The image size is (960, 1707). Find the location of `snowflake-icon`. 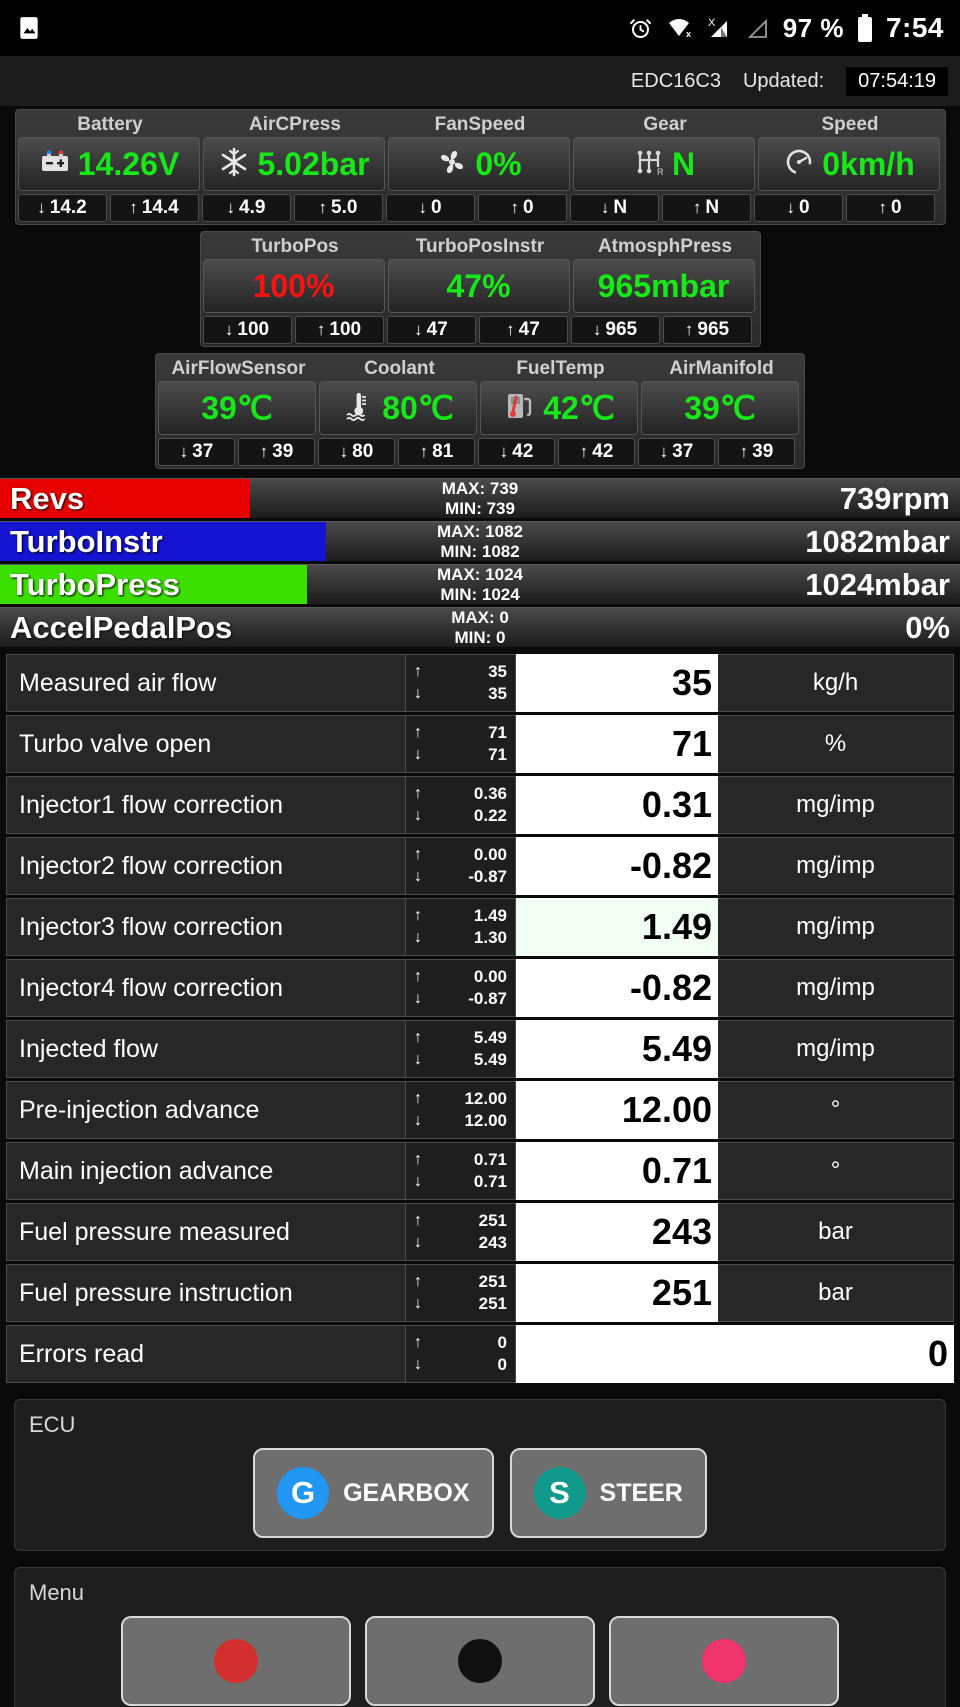

snowflake-icon is located at coordinates (234, 164).